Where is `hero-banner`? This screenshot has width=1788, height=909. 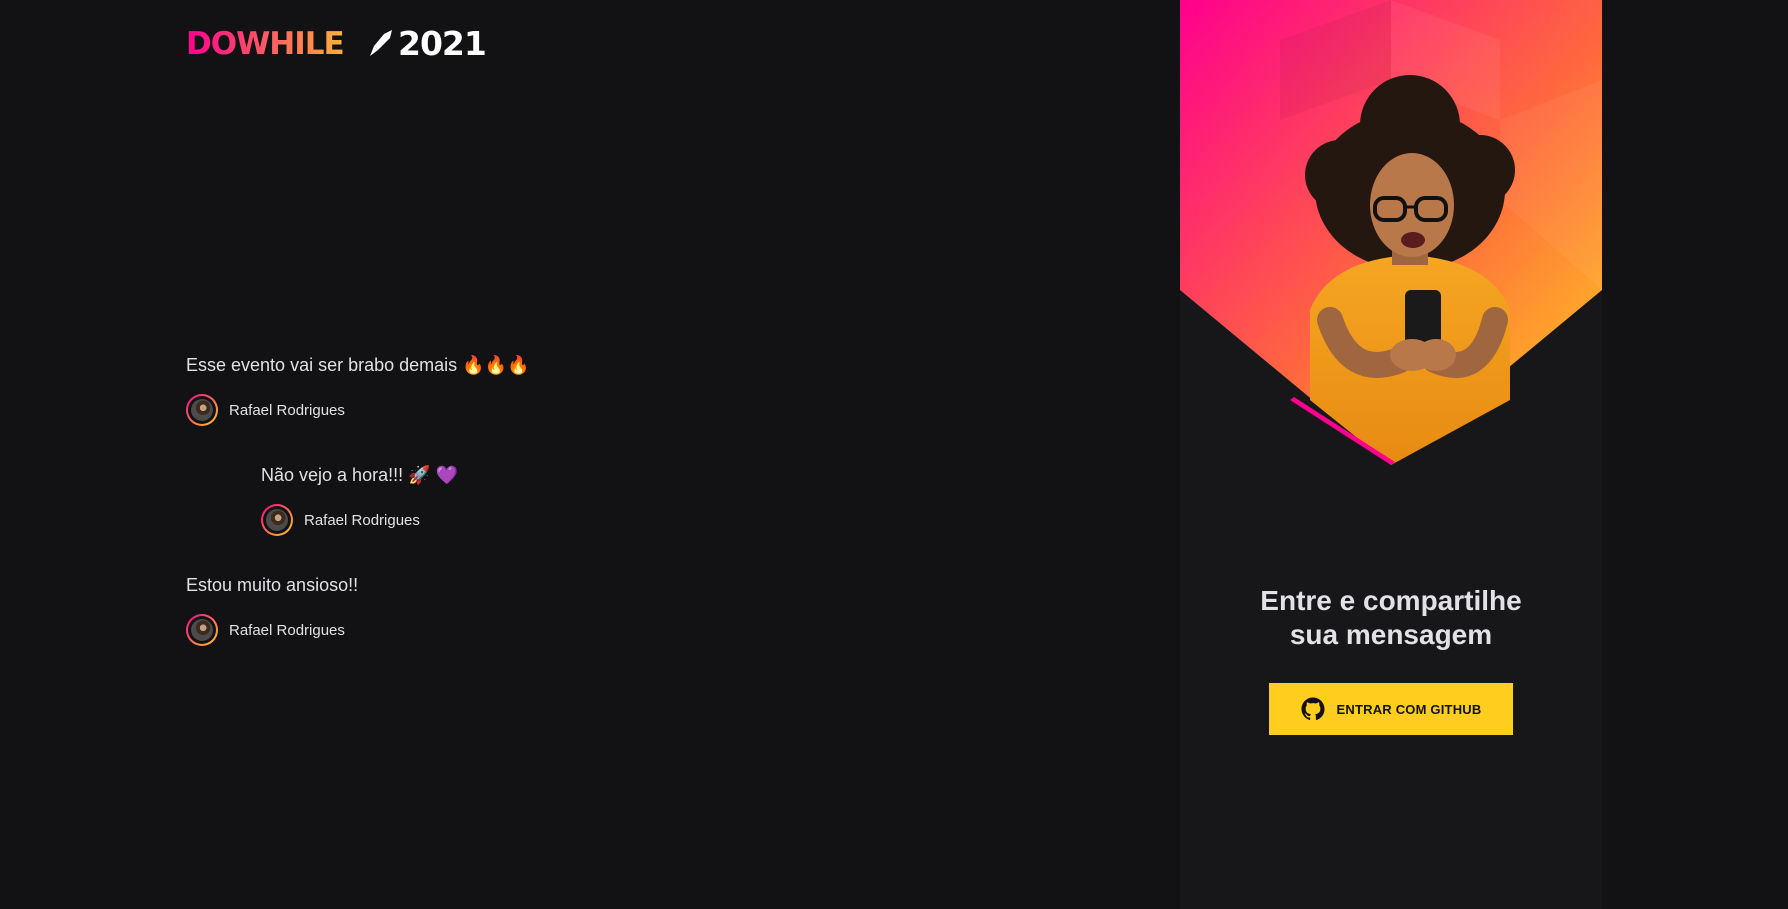 hero-banner is located at coordinates (1391, 232).